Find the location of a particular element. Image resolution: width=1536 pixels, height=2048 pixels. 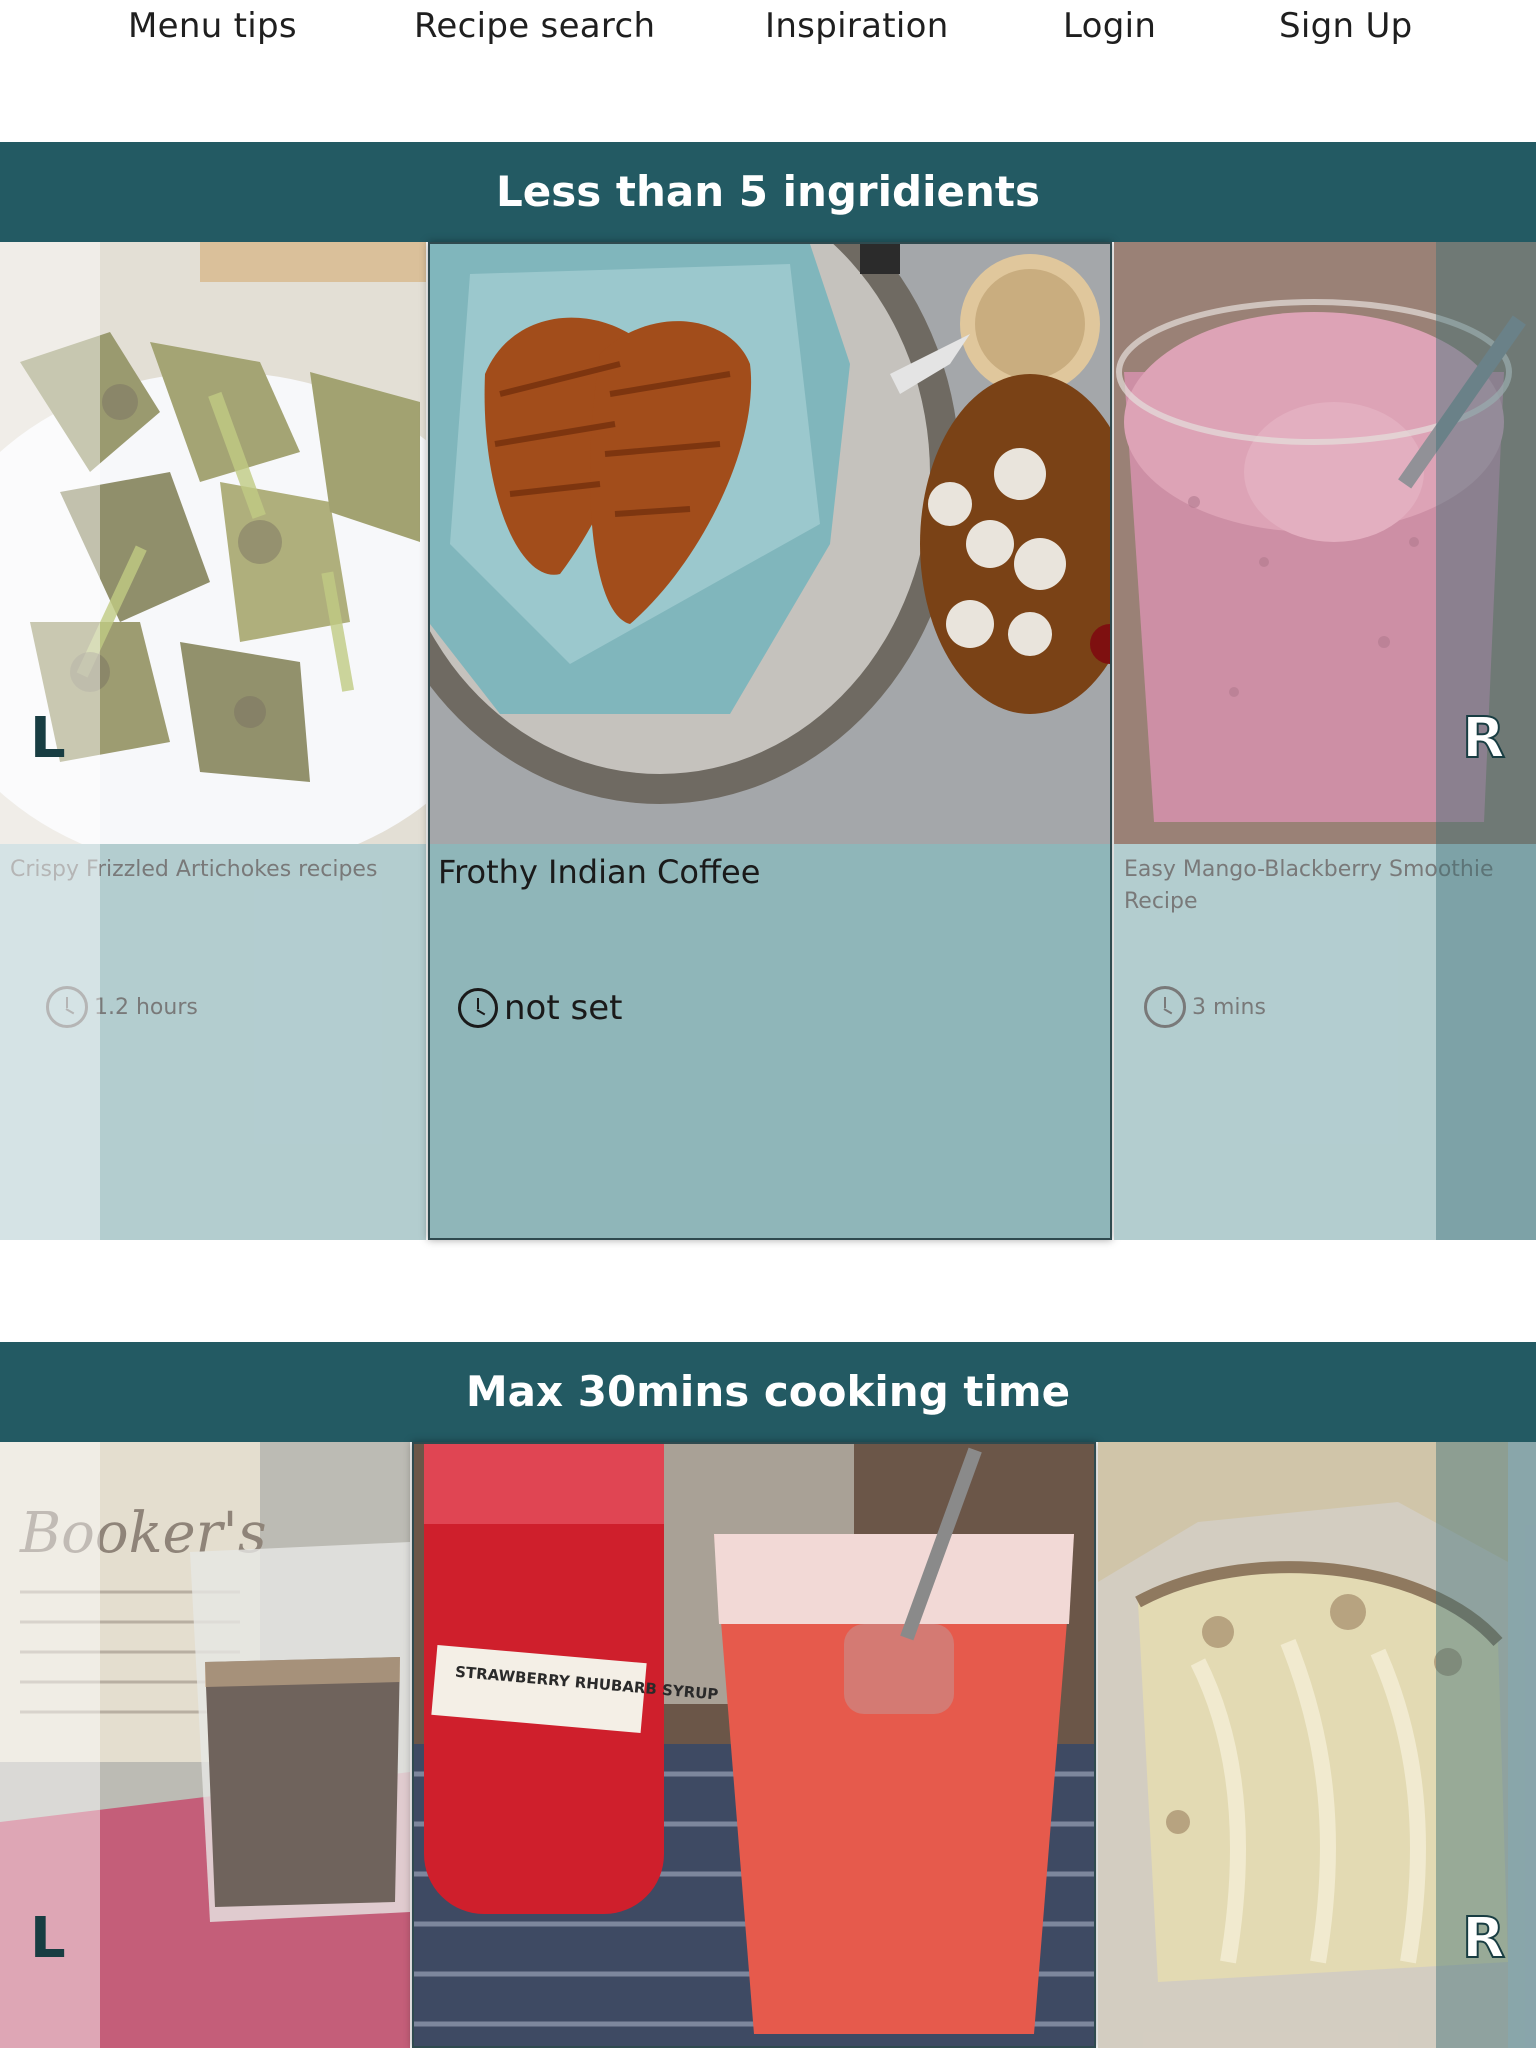

recipe-title: Frothy Indian Coffee is located at coordinates (599, 872).